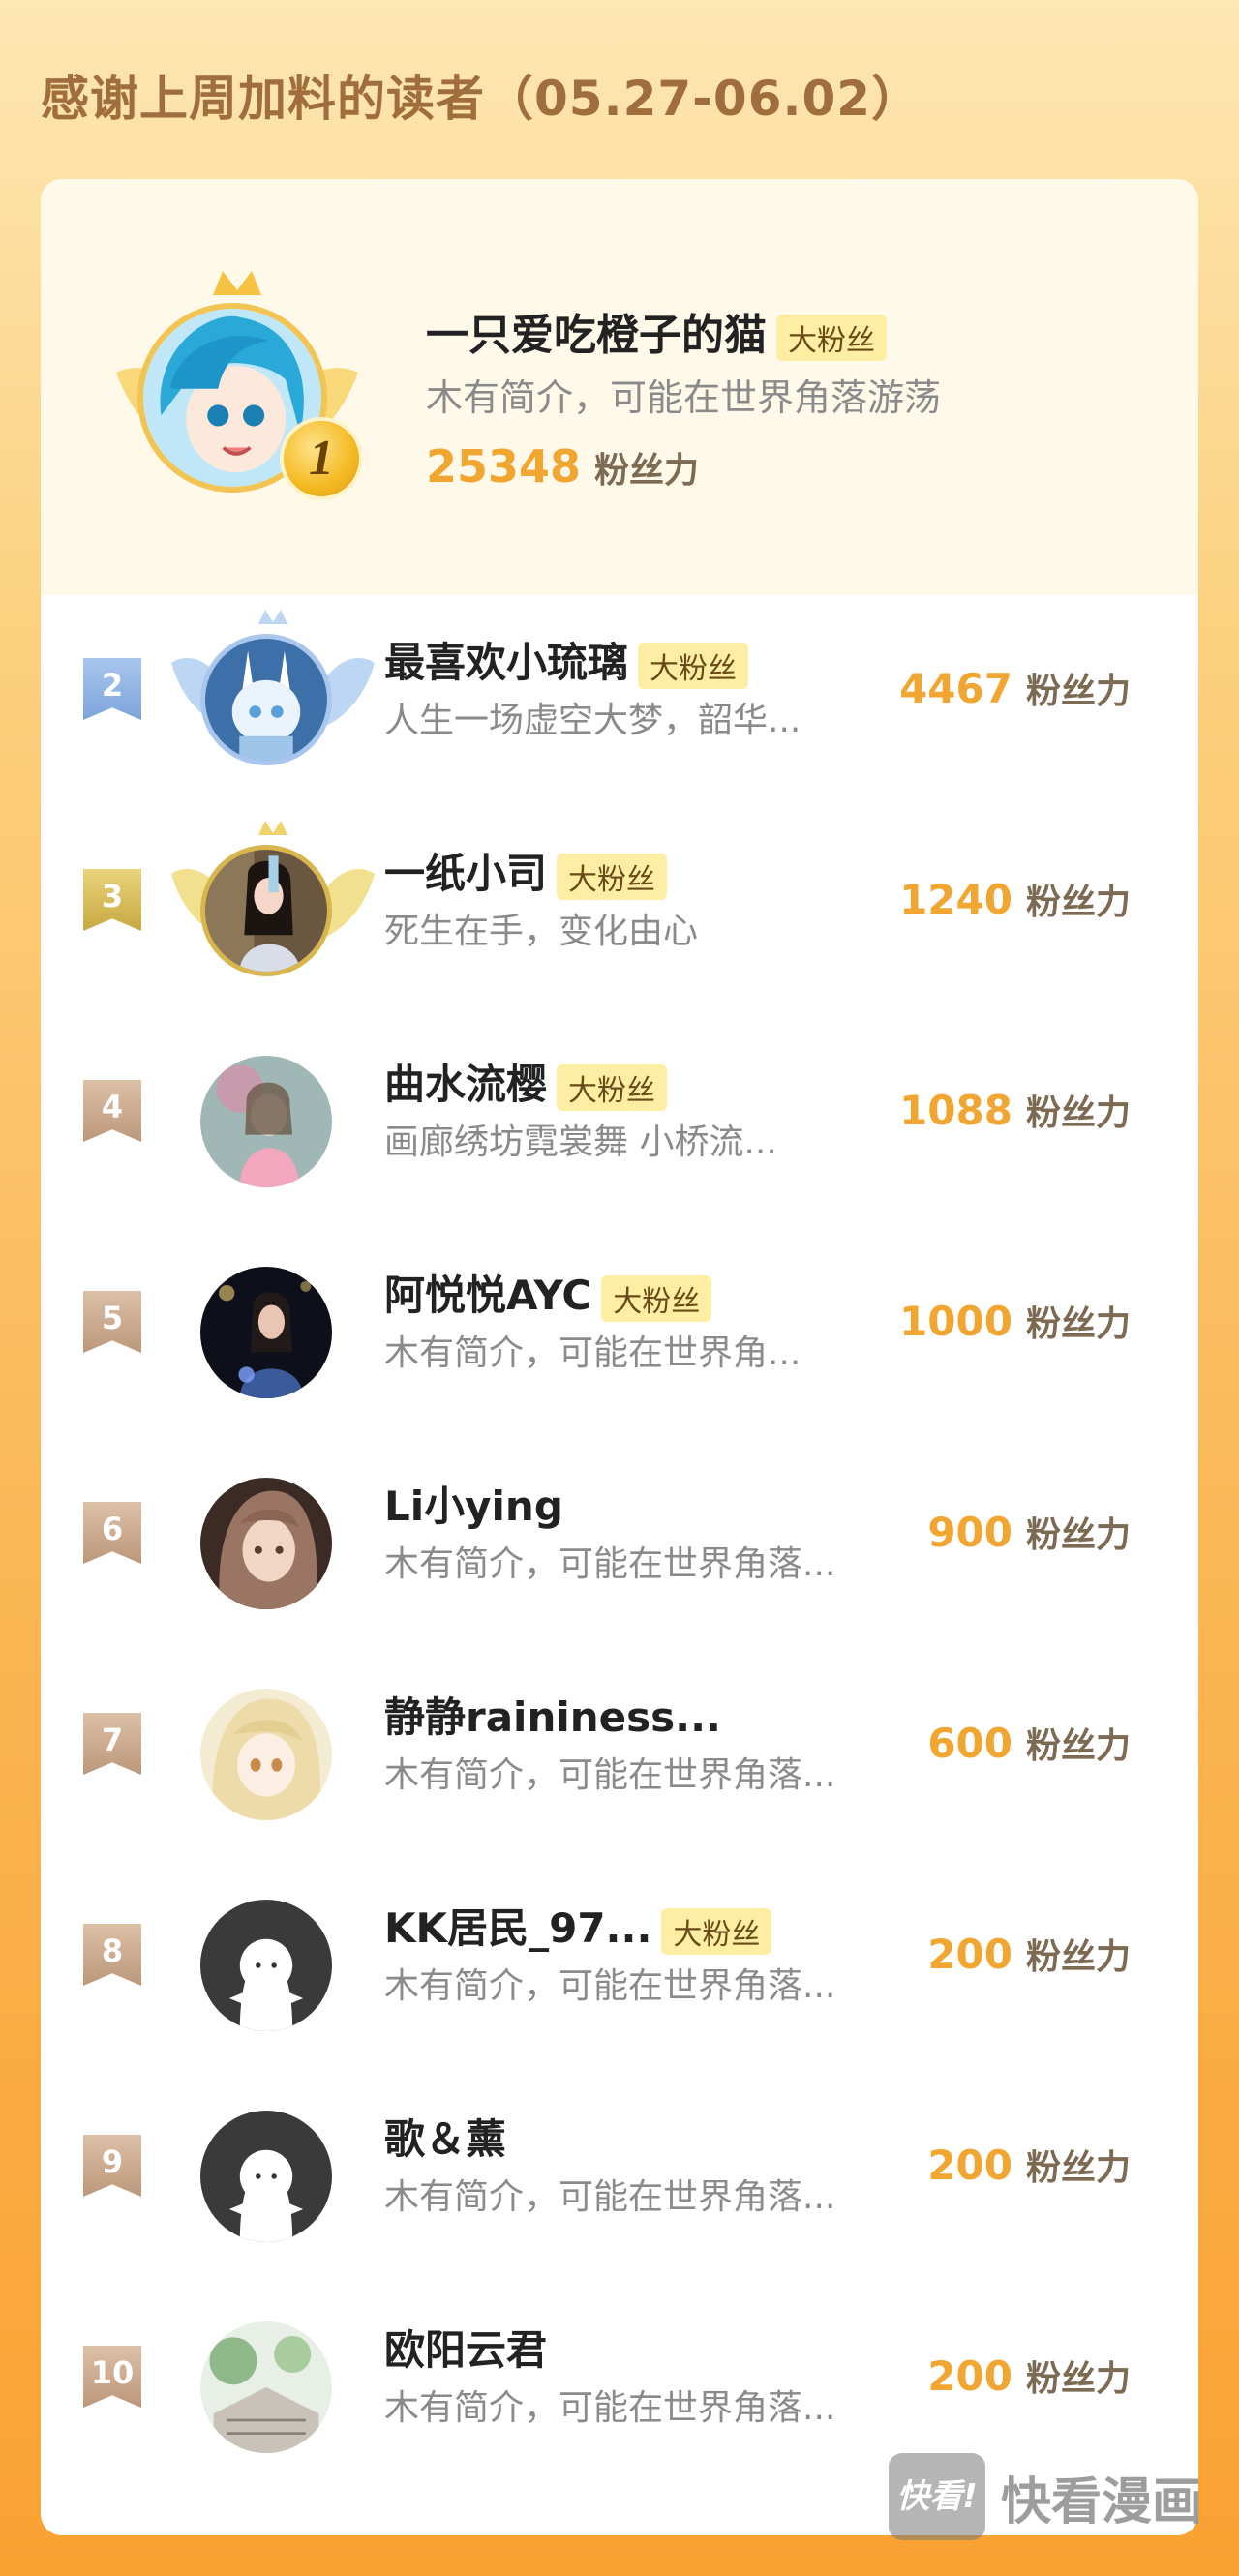 This screenshot has height=2576, width=1239. What do you see at coordinates (112, 1955) in the screenshot?
I see `rank-flag: 8` at bounding box center [112, 1955].